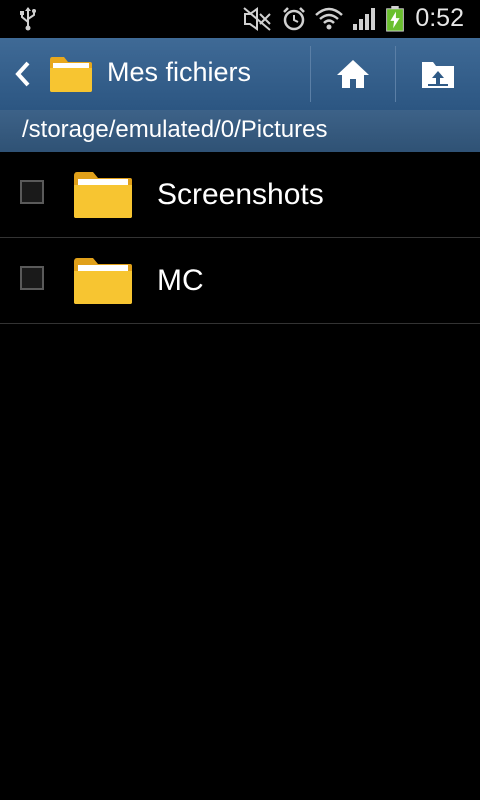  I want to click on wifi-icon, so click(329, 18).